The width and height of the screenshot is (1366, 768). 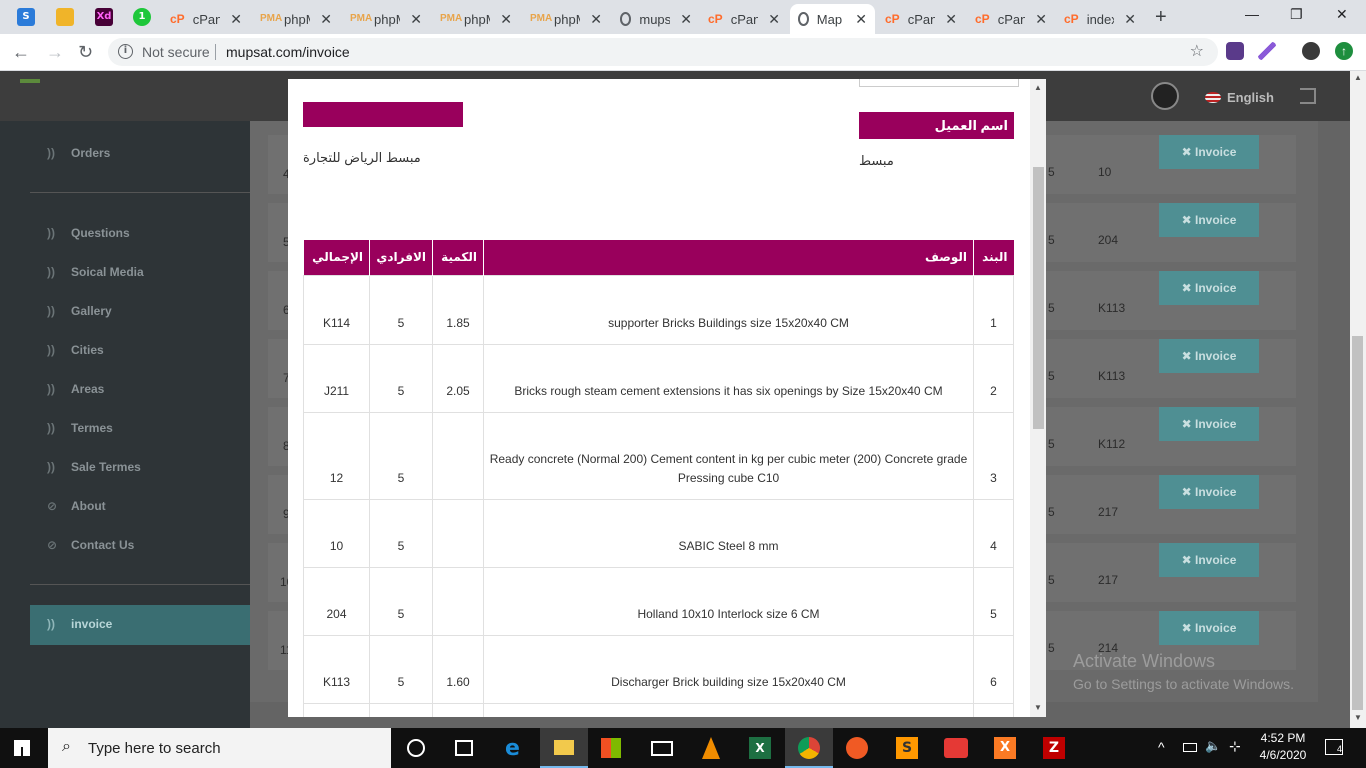 I want to click on modal-scrollbar: ▲ ▼, so click(x=1038, y=398).